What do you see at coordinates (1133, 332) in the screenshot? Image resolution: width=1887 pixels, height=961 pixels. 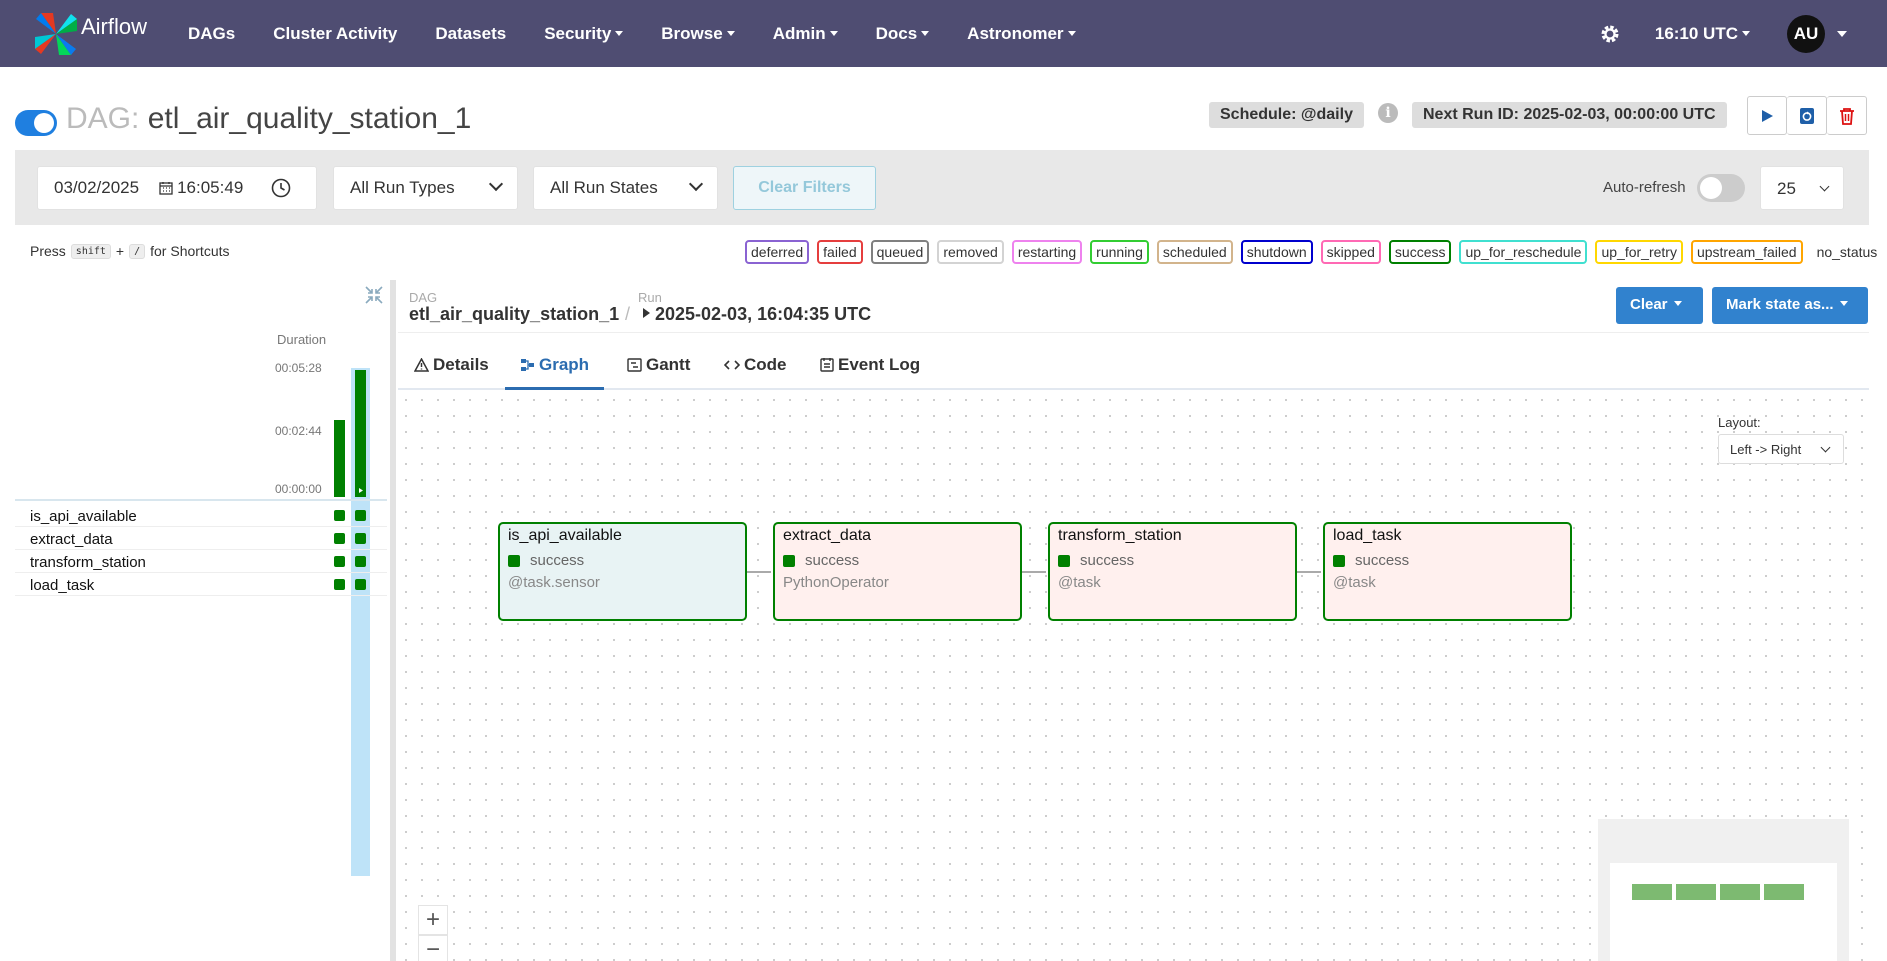 I see `details-divider` at bounding box center [1133, 332].